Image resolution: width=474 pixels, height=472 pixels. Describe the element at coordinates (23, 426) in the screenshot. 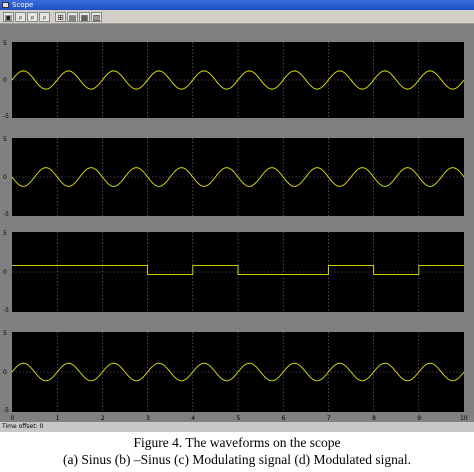

I see `time-offset-text: Time offset: 0` at that location.